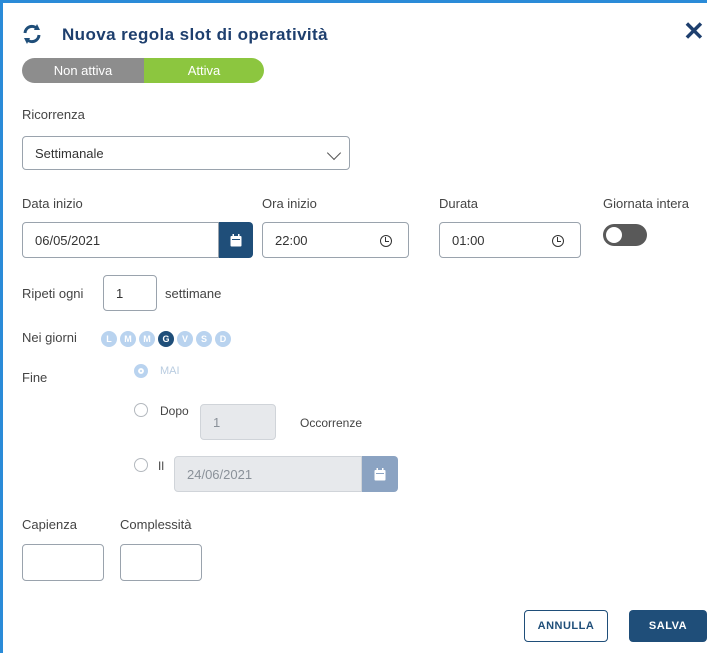 The image size is (707, 653). What do you see at coordinates (49, 337) in the screenshot?
I see `days-label: Nei giorni` at bounding box center [49, 337].